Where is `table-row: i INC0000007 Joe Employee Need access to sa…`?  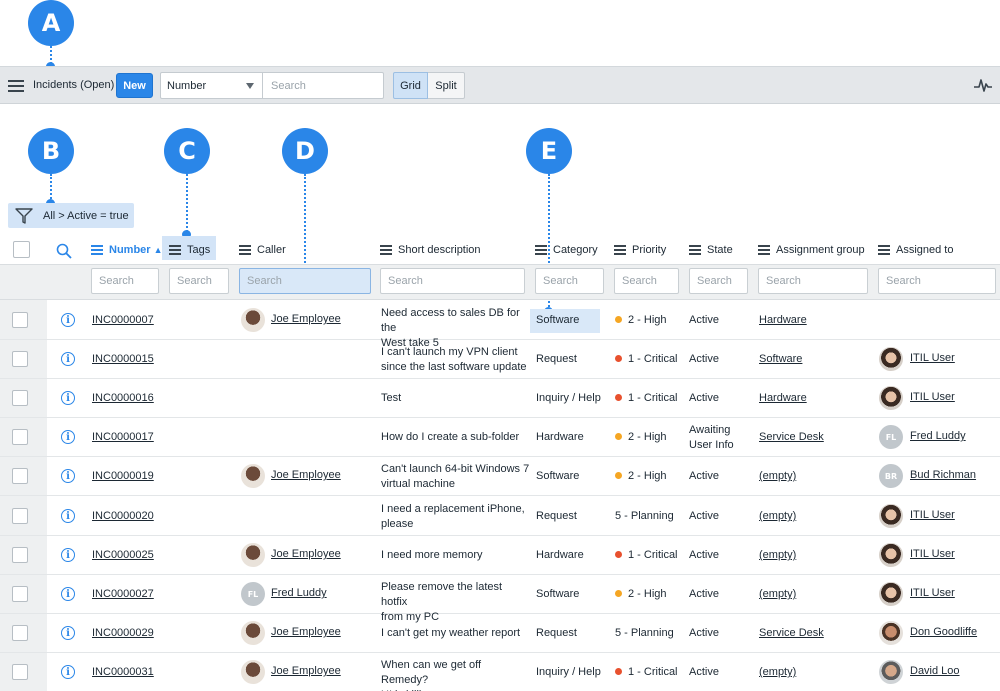 table-row: i INC0000007 Joe Employee Need access to sa… is located at coordinates (500, 325).